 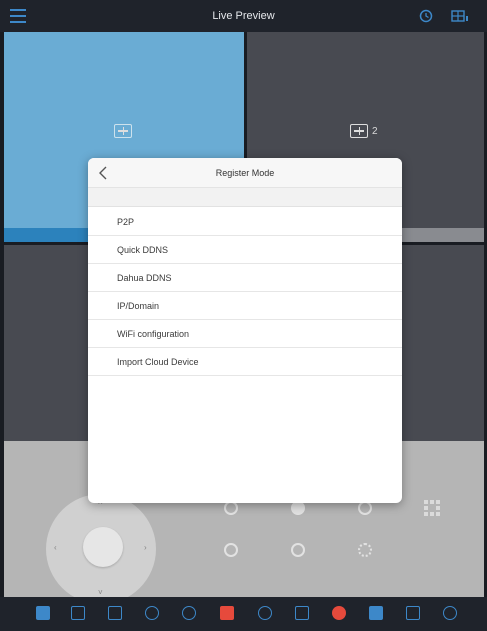 What do you see at coordinates (189, 613) in the screenshot?
I see `fisheye-icon` at bounding box center [189, 613].